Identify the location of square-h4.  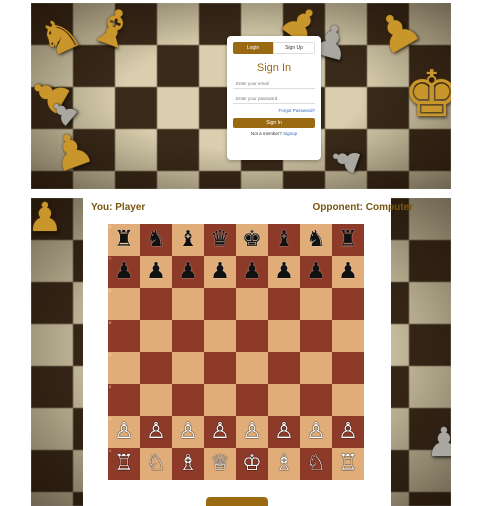
(348, 368).